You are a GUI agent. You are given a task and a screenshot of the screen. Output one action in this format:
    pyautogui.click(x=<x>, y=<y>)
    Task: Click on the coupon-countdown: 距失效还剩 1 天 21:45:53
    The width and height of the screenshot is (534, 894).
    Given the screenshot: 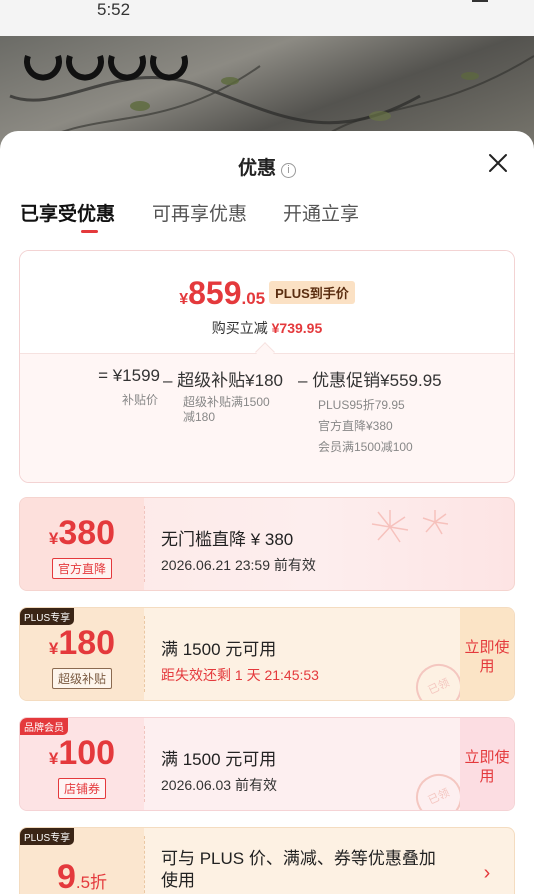 What is the action you would take?
    pyautogui.click(x=240, y=675)
    